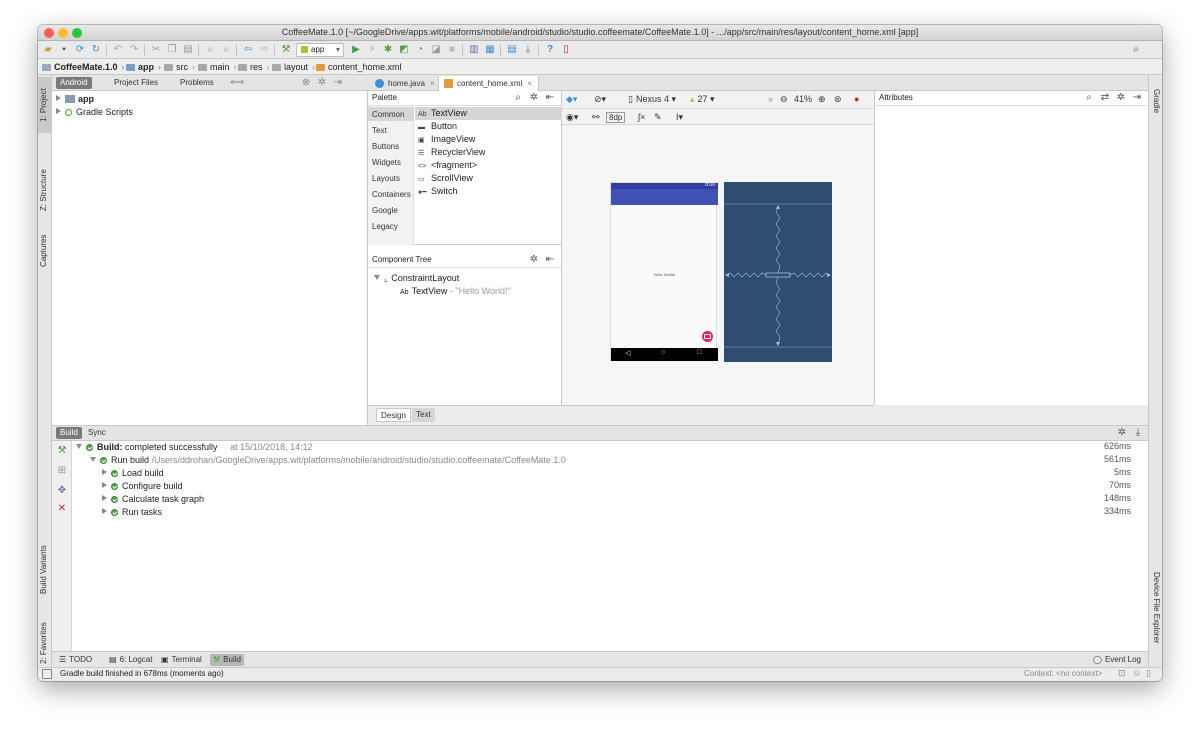  What do you see at coordinates (572, 117) in the screenshot?
I see `view-options-icon: ◉▾` at bounding box center [572, 117].